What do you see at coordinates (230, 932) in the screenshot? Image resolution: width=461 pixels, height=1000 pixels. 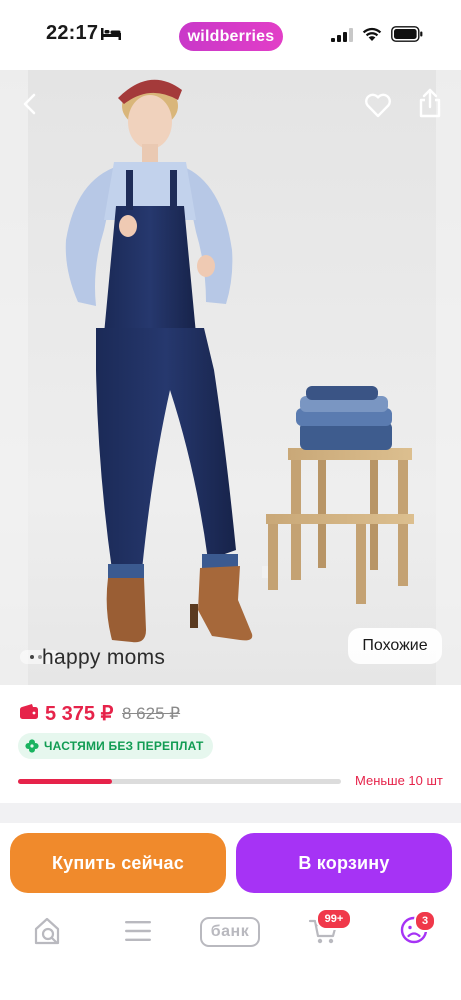 I see `bank-icon: банк` at bounding box center [230, 932].